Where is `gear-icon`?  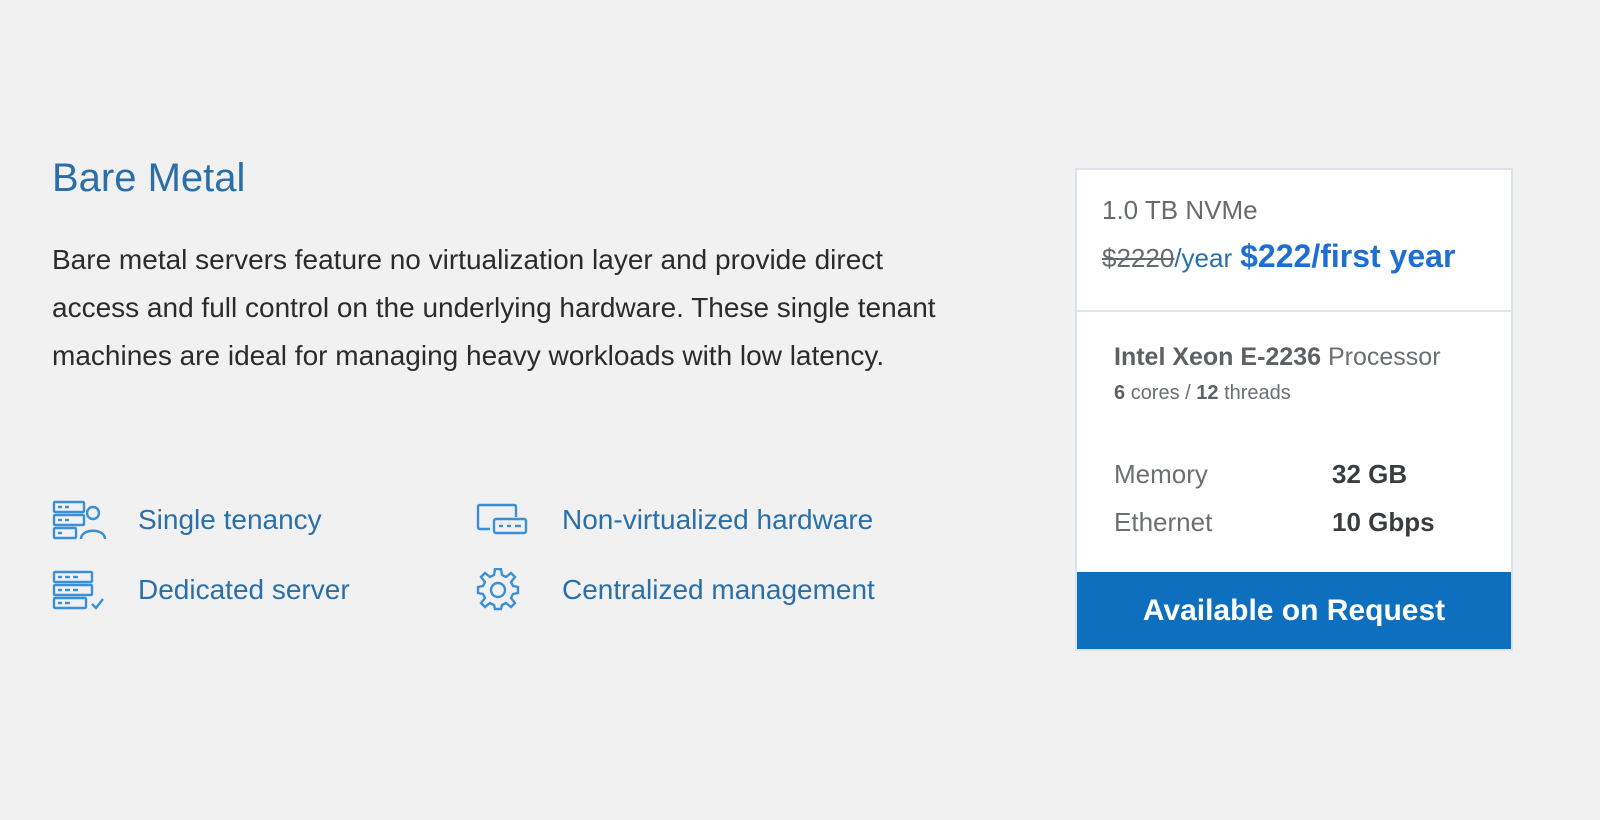
gear-icon is located at coordinates (504, 590).